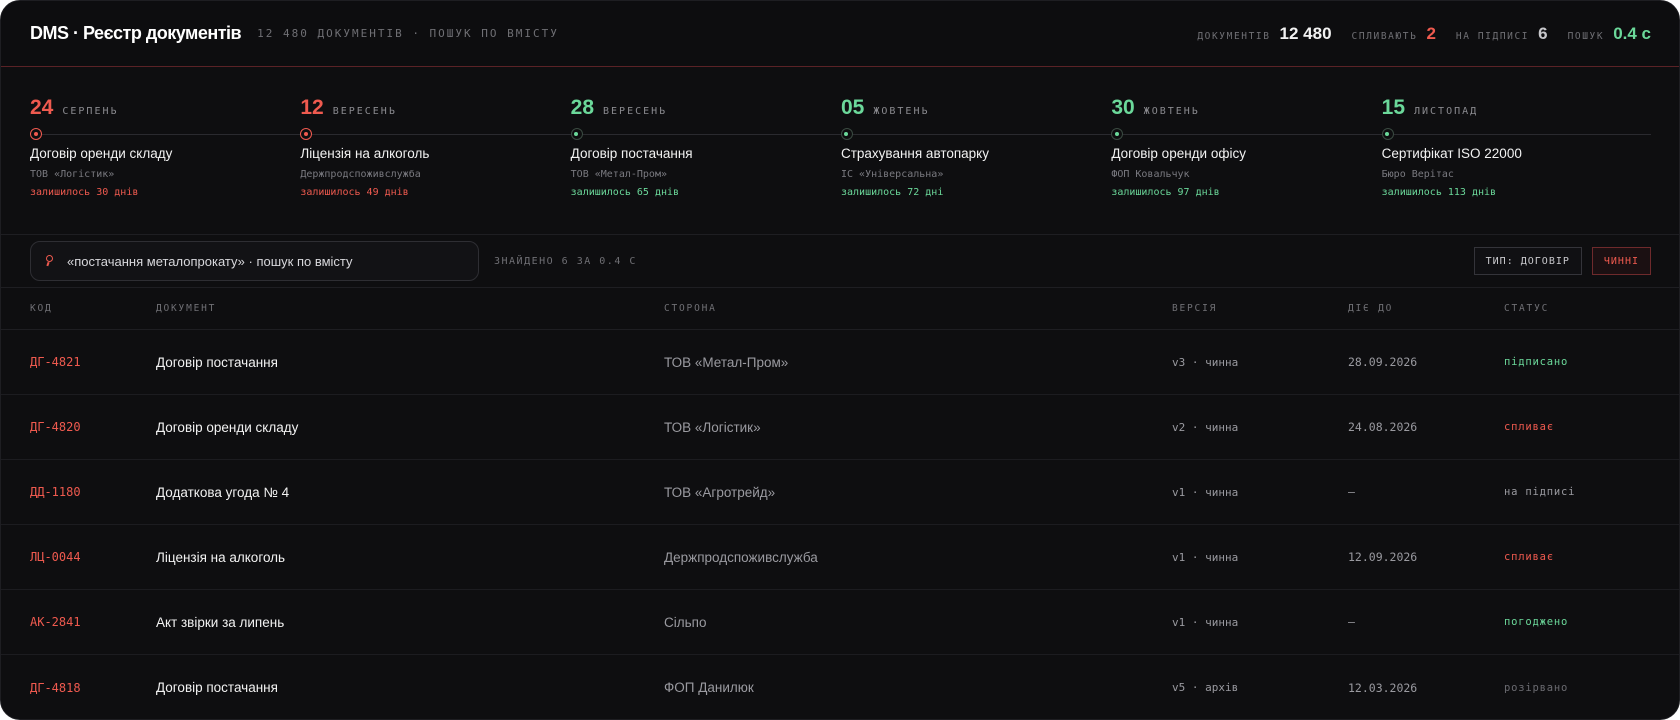 This screenshot has height=720, width=1680. Describe the element at coordinates (631, 153) in the screenshot. I see `deadline-title: Договір постачання` at that location.